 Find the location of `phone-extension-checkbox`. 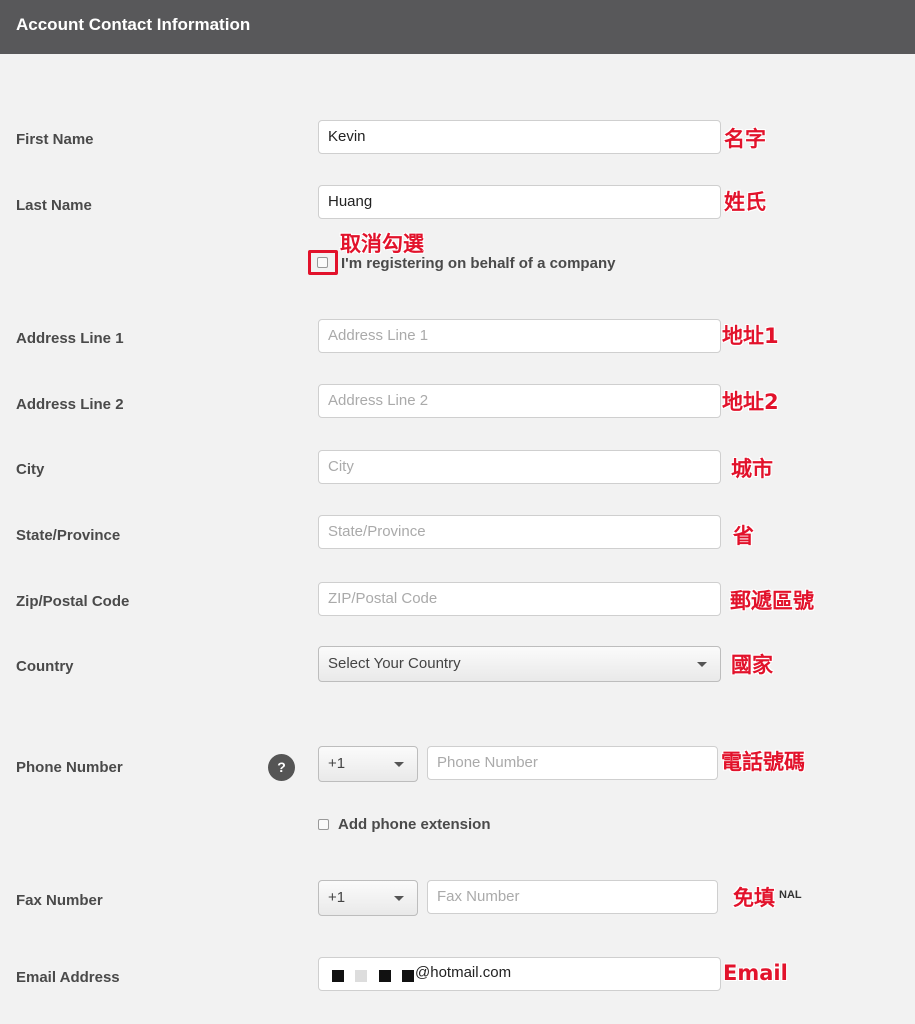

phone-extension-checkbox is located at coordinates (323, 824).